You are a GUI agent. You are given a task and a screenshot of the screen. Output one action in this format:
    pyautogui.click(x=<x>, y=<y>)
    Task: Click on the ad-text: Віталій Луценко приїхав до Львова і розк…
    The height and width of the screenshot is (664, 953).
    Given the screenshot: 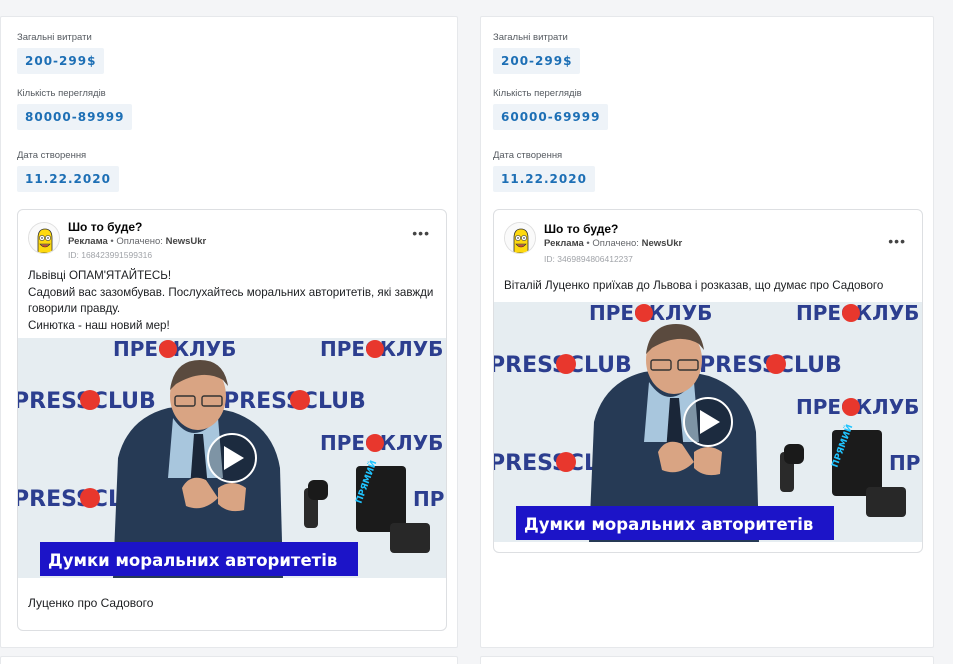 What is the action you would take?
    pyautogui.click(x=708, y=286)
    